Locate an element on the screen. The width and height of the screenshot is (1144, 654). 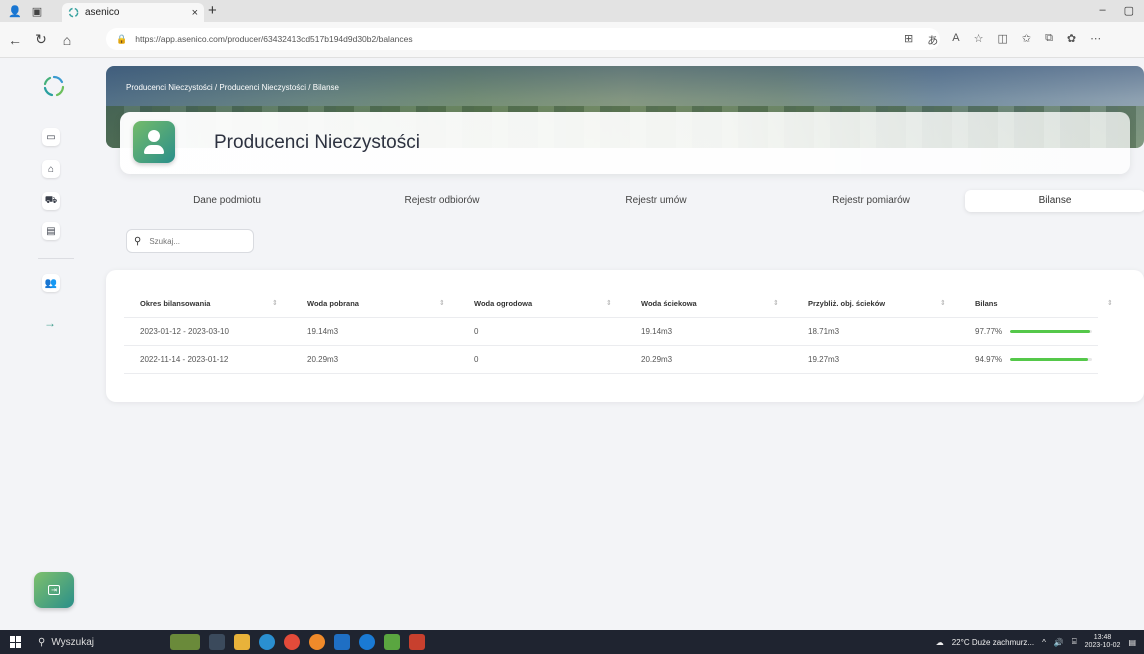
cell-bilans: 97.77% is located at coordinates (989, 331).